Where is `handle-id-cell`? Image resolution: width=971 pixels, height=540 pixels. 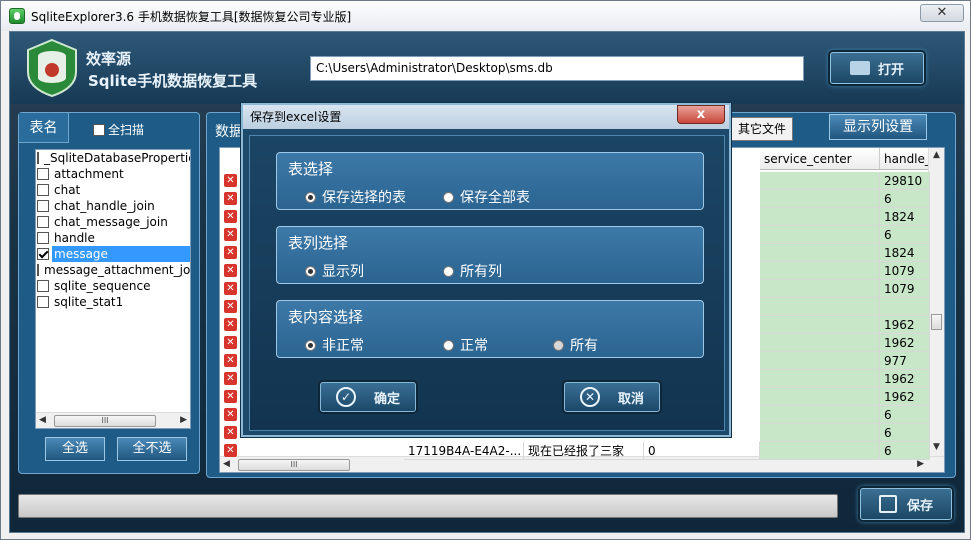
handle-id-cell is located at coordinates (905, 307).